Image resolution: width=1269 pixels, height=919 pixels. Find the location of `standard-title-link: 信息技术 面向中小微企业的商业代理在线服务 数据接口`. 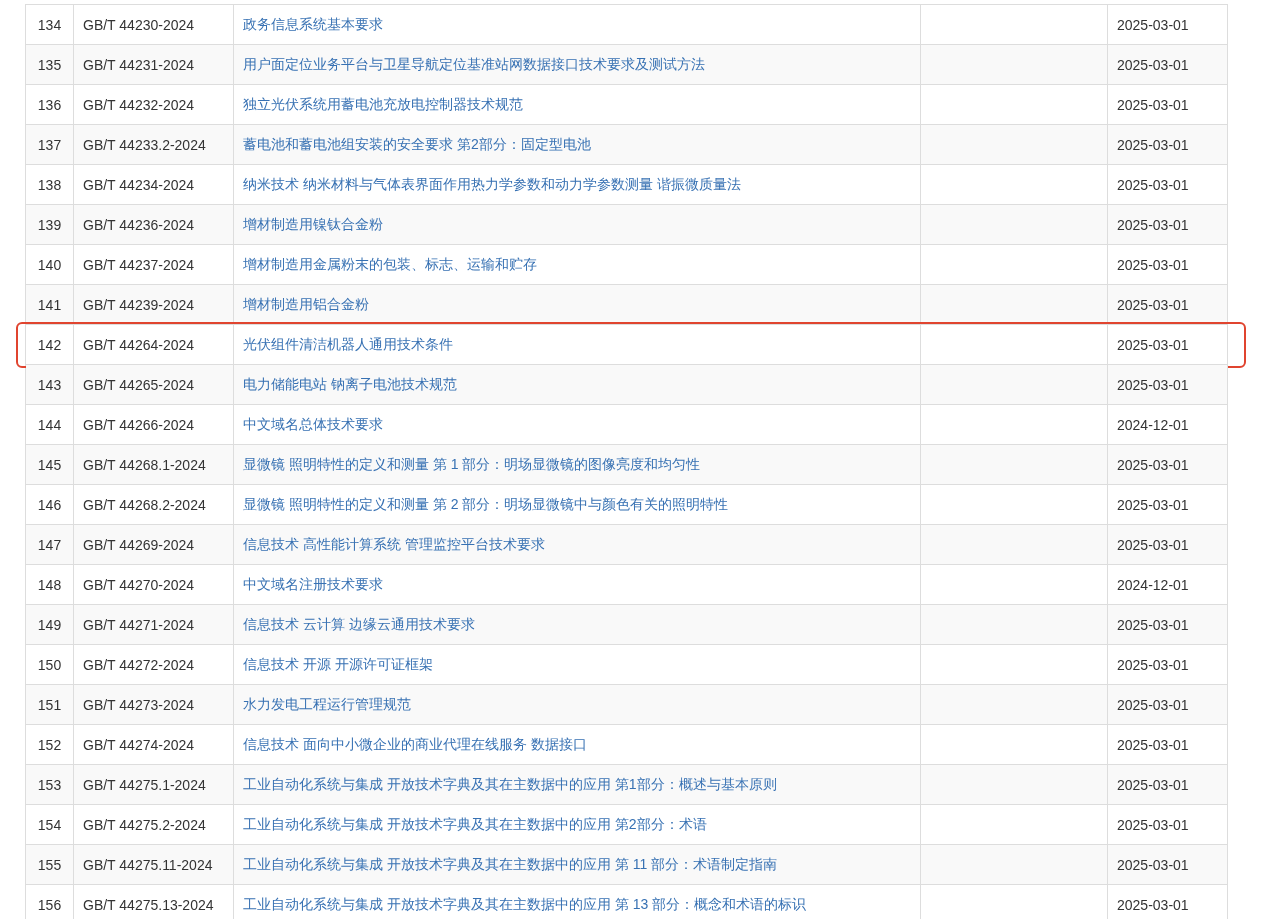

standard-title-link: 信息技术 面向中小微企业的商业代理在线服务 数据接口 is located at coordinates (415, 744).